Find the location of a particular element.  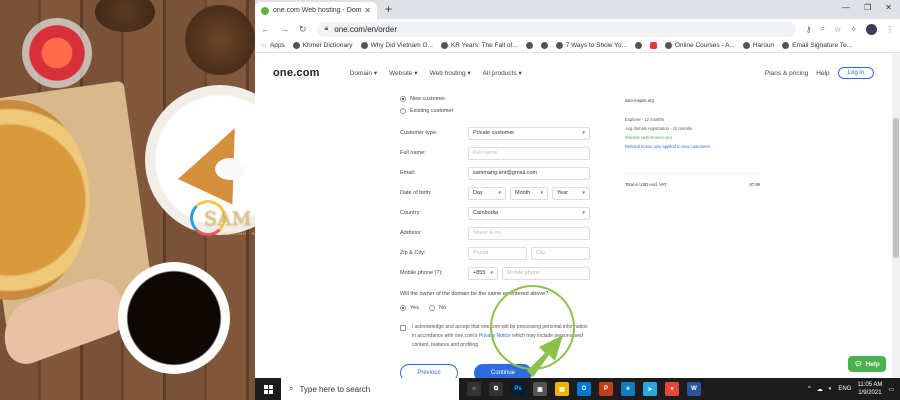

close-tab-icon: ✕ is located at coordinates (367, 10).